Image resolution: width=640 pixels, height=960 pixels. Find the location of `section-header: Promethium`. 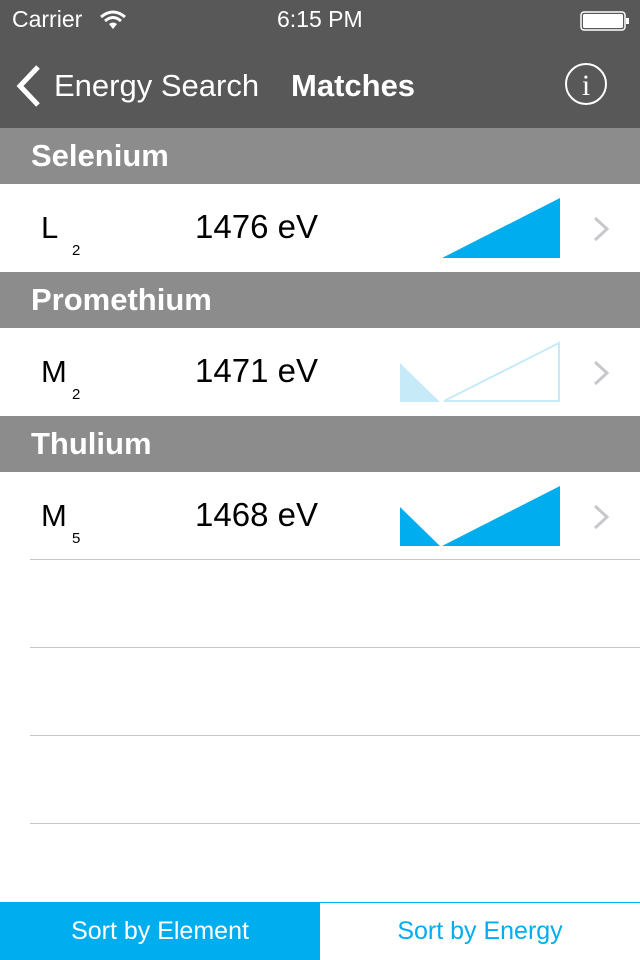

section-header: Promethium is located at coordinates (320, 300).